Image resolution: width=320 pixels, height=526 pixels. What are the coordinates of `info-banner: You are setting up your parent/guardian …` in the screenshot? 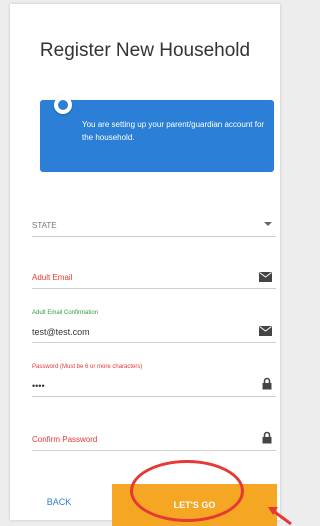 It's located at (157, 134).